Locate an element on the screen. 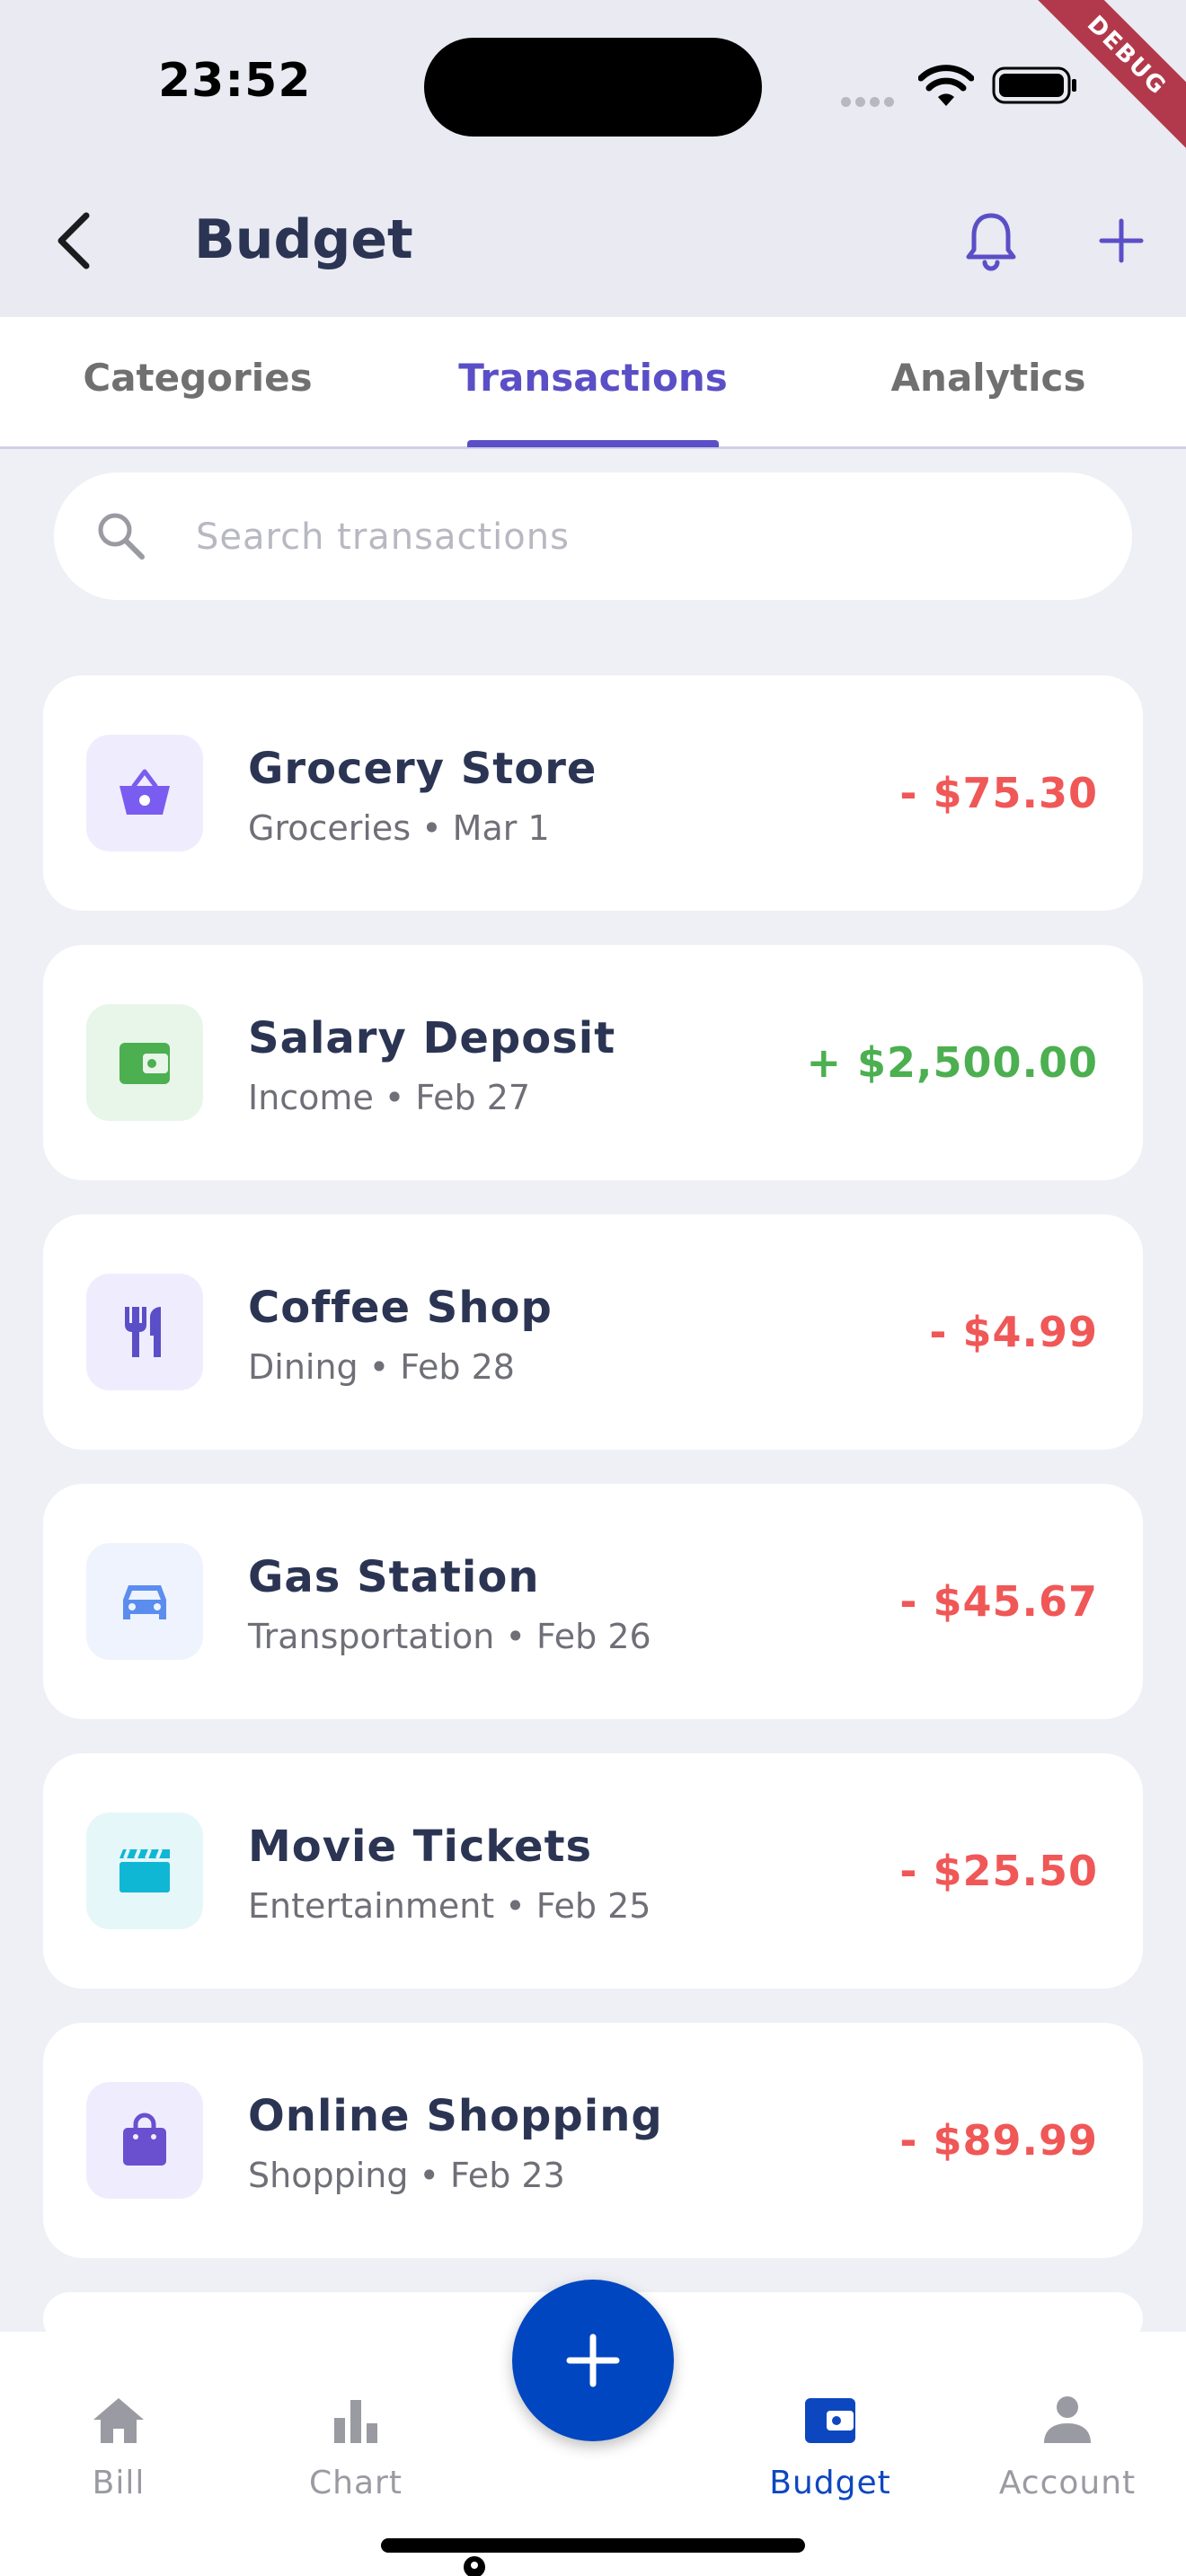  app-header: 23:52 DEBUG Budget is located at coordinates (593, 158).